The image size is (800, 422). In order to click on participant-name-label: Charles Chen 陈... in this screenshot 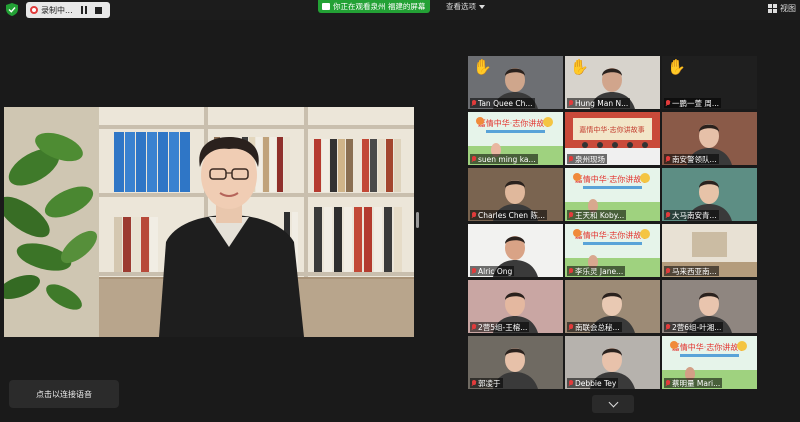, I will do `click(509, 215)`.